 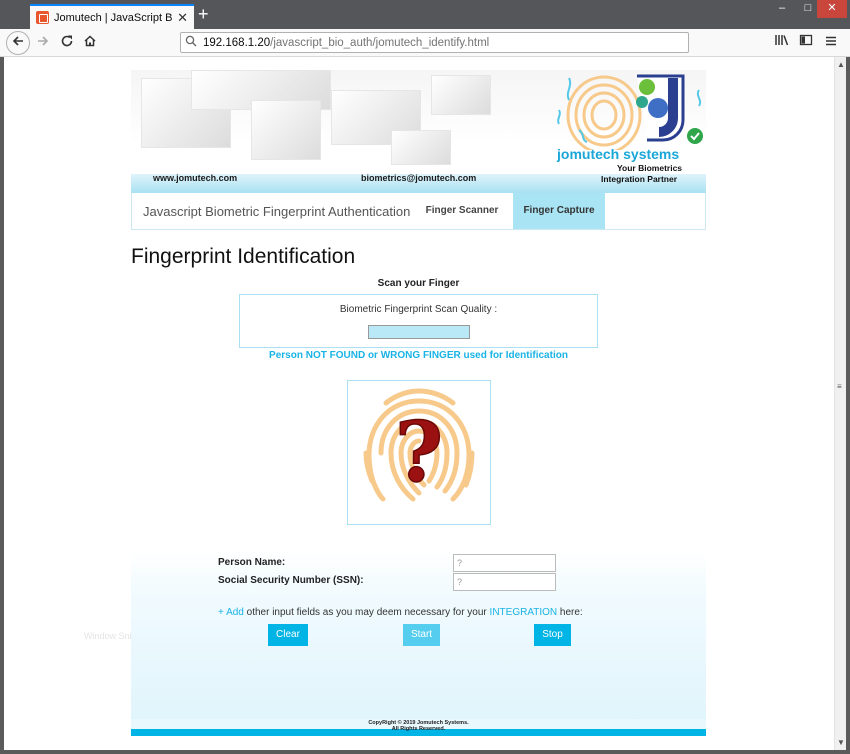 I want to click on header-banner: www.jomutech.com biometrics@jomutech.com, so click(x=418, y=131).